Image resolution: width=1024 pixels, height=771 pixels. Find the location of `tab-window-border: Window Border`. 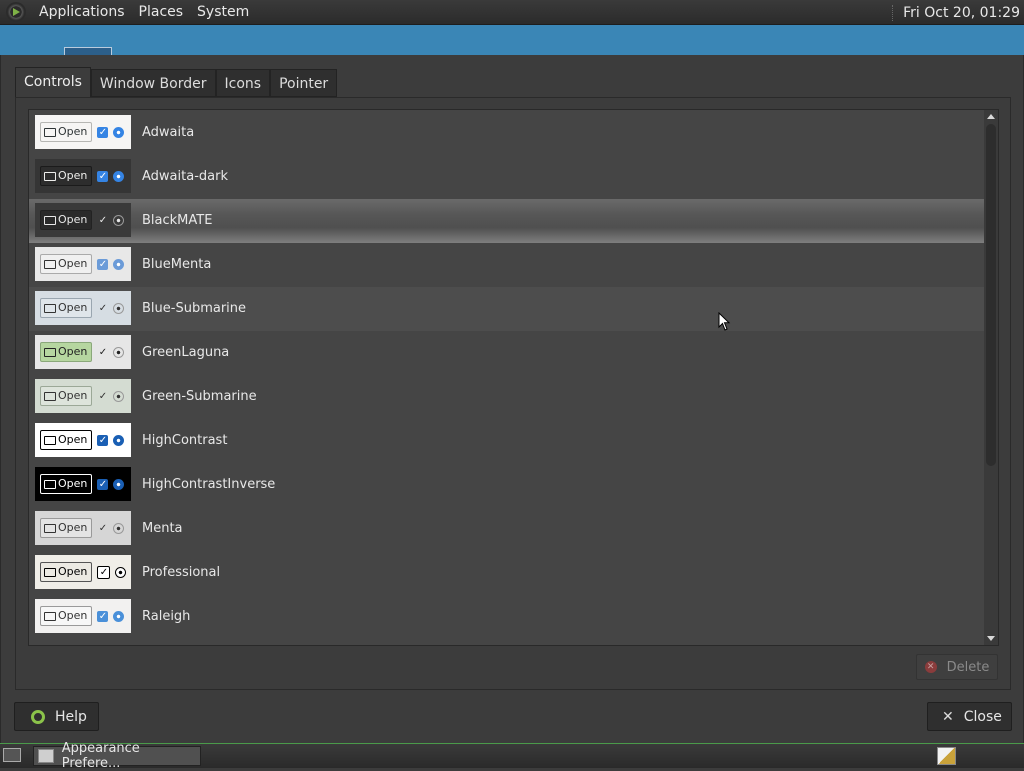

tab-window-border: Window Border is located at coordinates (153, 83).